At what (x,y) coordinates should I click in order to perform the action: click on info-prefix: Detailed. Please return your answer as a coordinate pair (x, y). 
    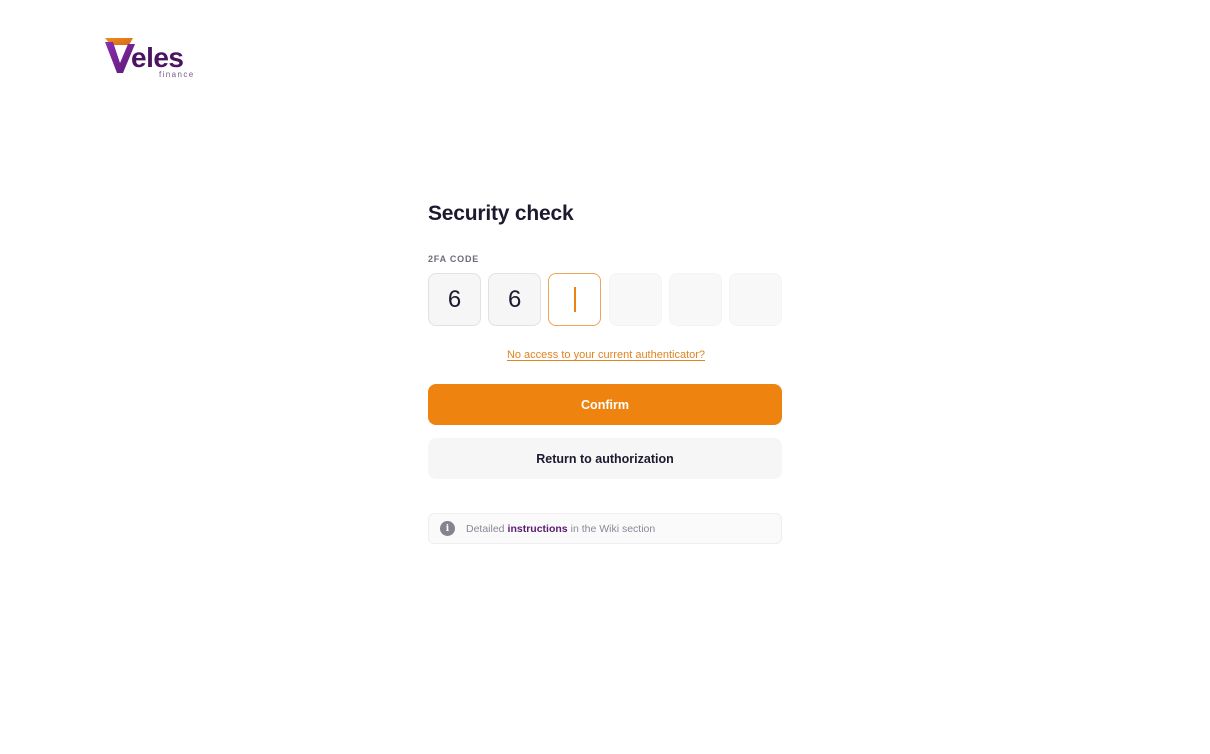
    Looking at the image, I should click on (485, 528).